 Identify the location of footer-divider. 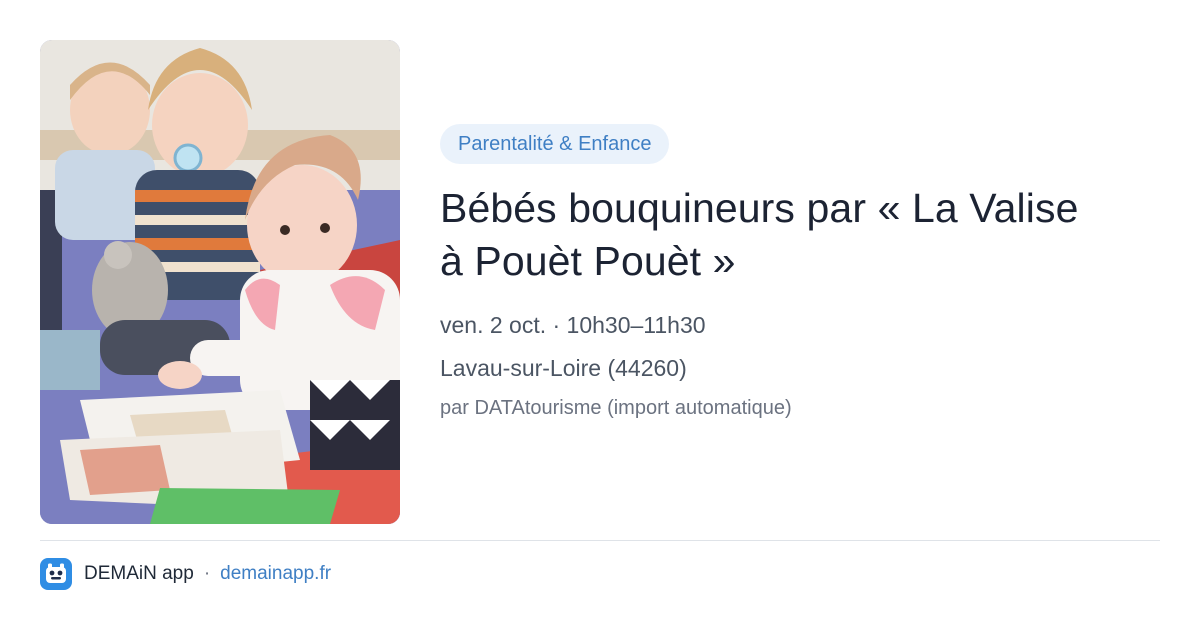
(600, 540).